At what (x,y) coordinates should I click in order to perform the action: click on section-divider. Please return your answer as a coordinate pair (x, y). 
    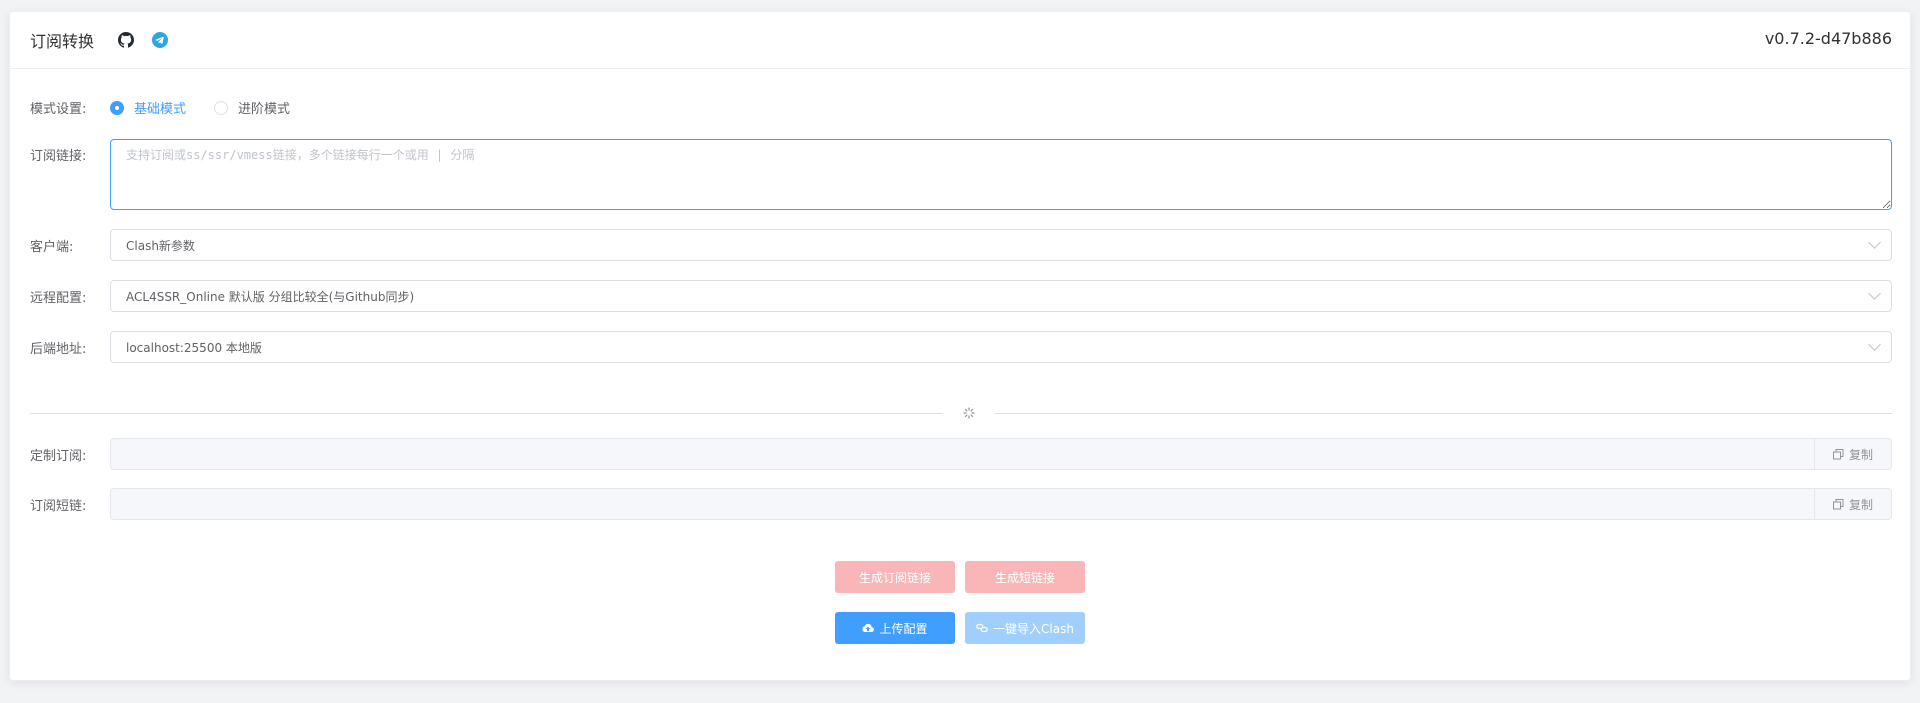
    Looking at the image, I should click on (961, 413).